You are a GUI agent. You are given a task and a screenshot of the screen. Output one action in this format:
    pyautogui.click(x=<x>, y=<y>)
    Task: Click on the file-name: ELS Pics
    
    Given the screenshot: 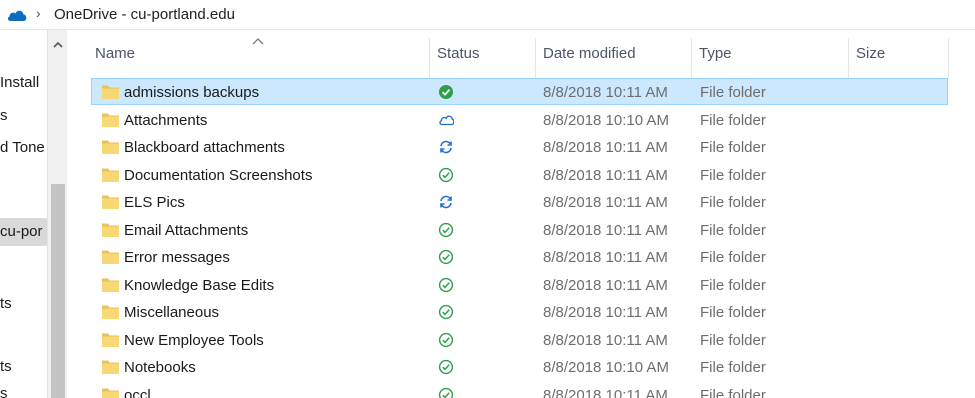 What is the action you would take?
    pyautogui.click(x=154, y=202)
    